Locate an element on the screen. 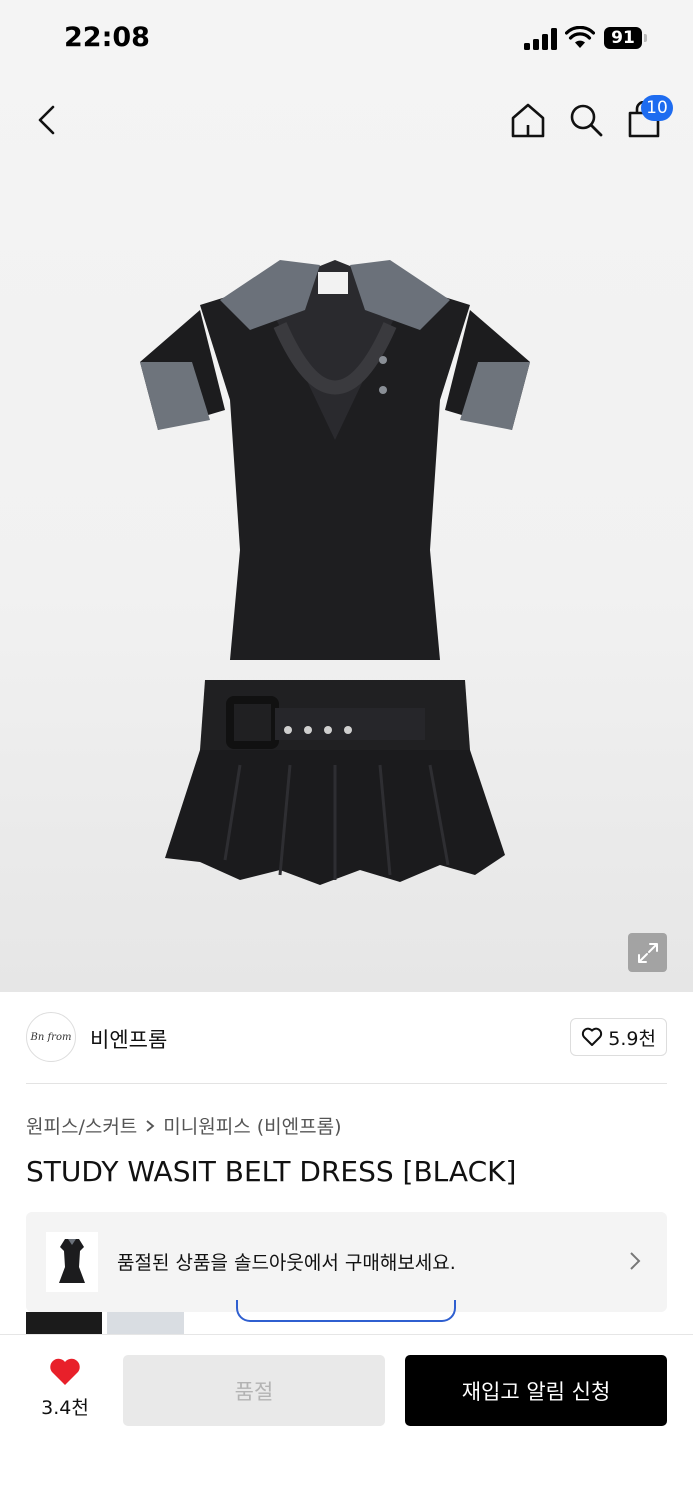 This screenshot has width=693, height=1501. home-button is located at coordinates (528, 120).